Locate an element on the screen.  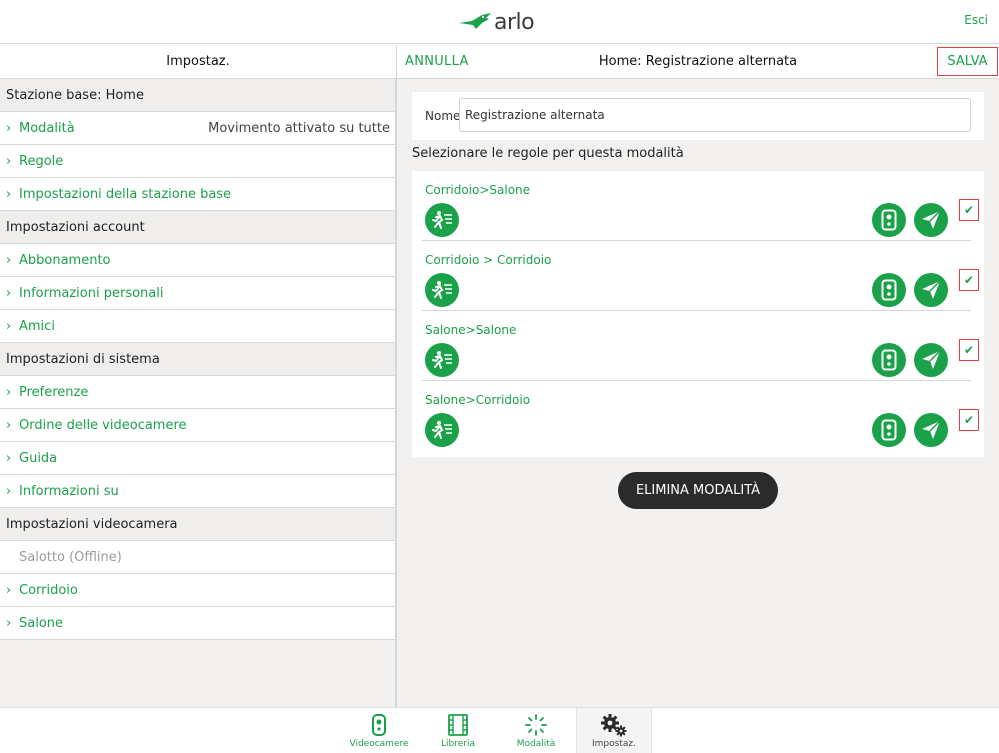
menu-item-label: Informazioni personali is located at coordinates (91, 293).